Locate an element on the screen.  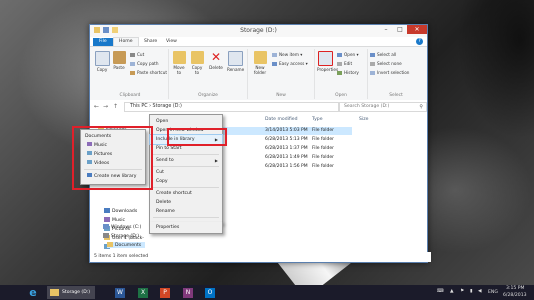
open-icon is located at coordinates (339, 55).